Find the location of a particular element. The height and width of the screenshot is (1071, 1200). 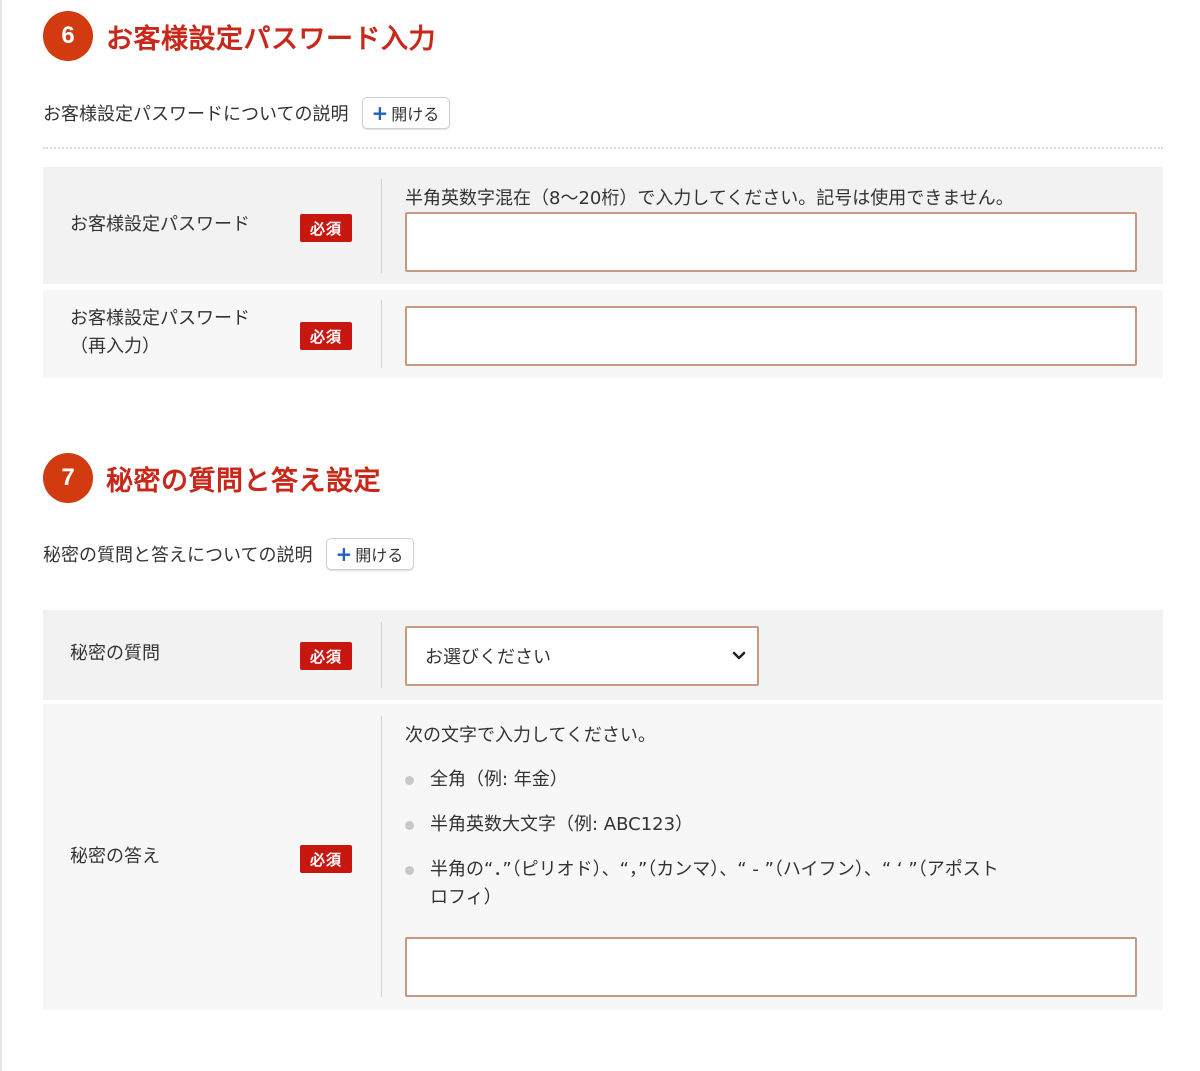

section-6-header: 6 お客様設定パスワード入力 is located at coordinates (239, 36).